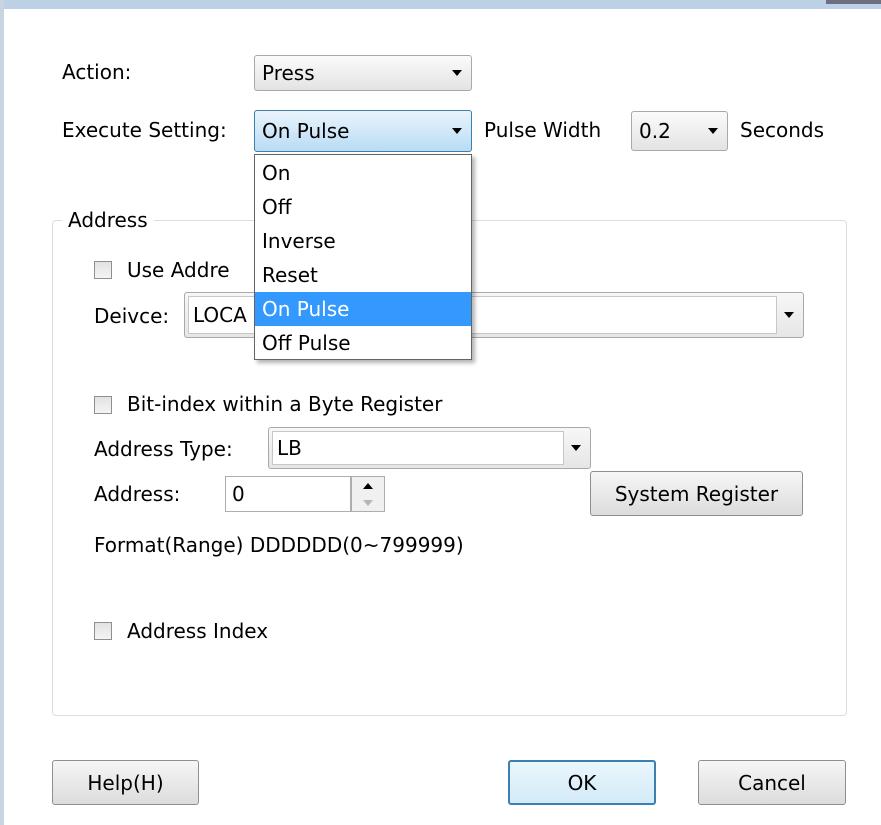 The image size is (881, 825). Describe the element at coordinates (137, 494) in the screenshot. I see `address-label: Address:` at that location.